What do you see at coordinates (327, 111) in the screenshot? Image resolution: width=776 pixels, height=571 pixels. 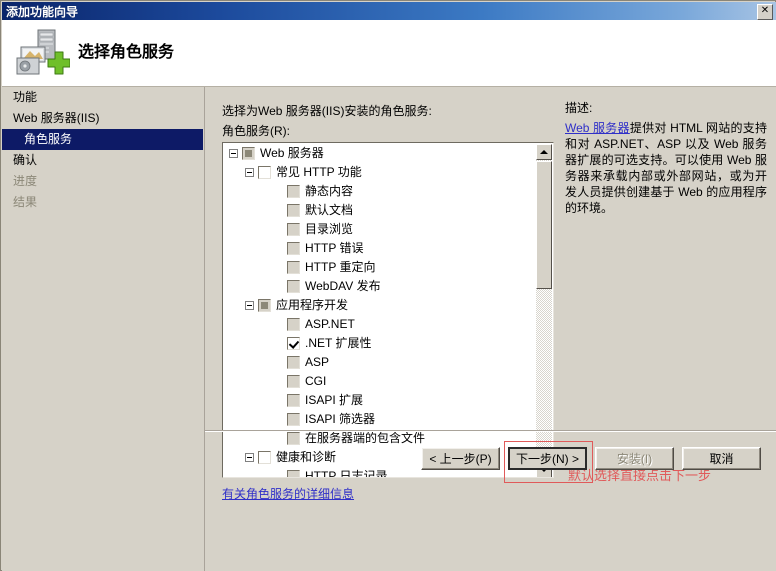 I see `intro-text: 选择为Web 服务器(IIS)安装的角色服务:` at bounding box center [327, 111].